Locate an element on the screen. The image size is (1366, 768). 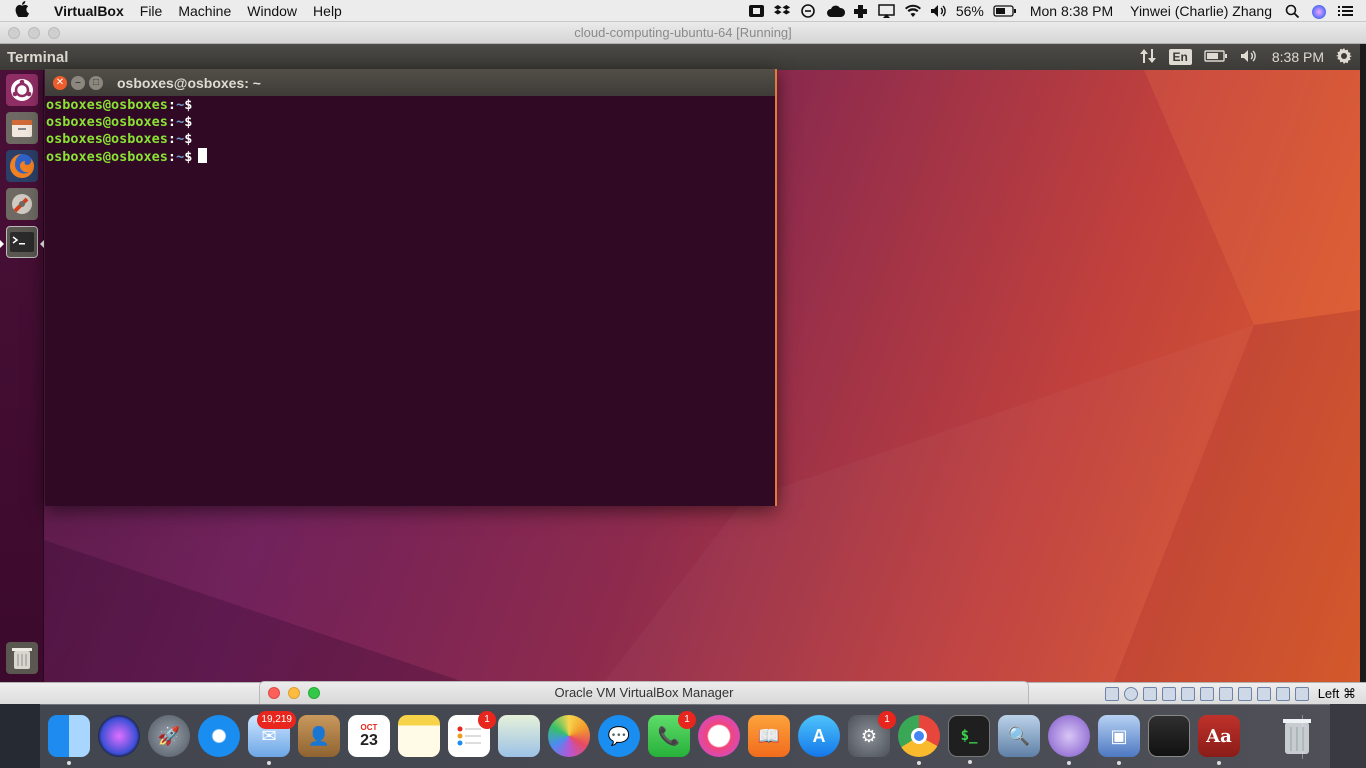
menubar-clock: Mon 8:38 PM is located at coordinates (1071, 11).